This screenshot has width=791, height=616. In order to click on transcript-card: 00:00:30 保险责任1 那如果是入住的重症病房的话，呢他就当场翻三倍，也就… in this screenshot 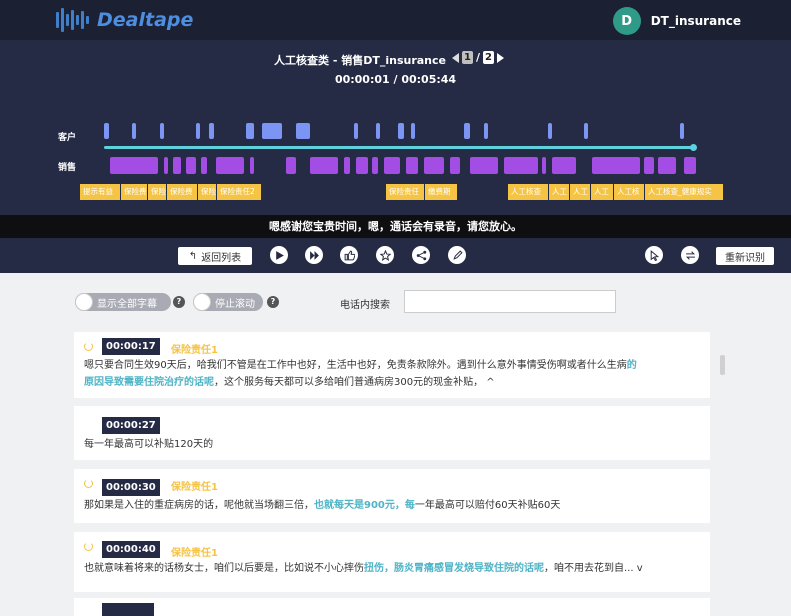, I will do `click(392, 496)`.